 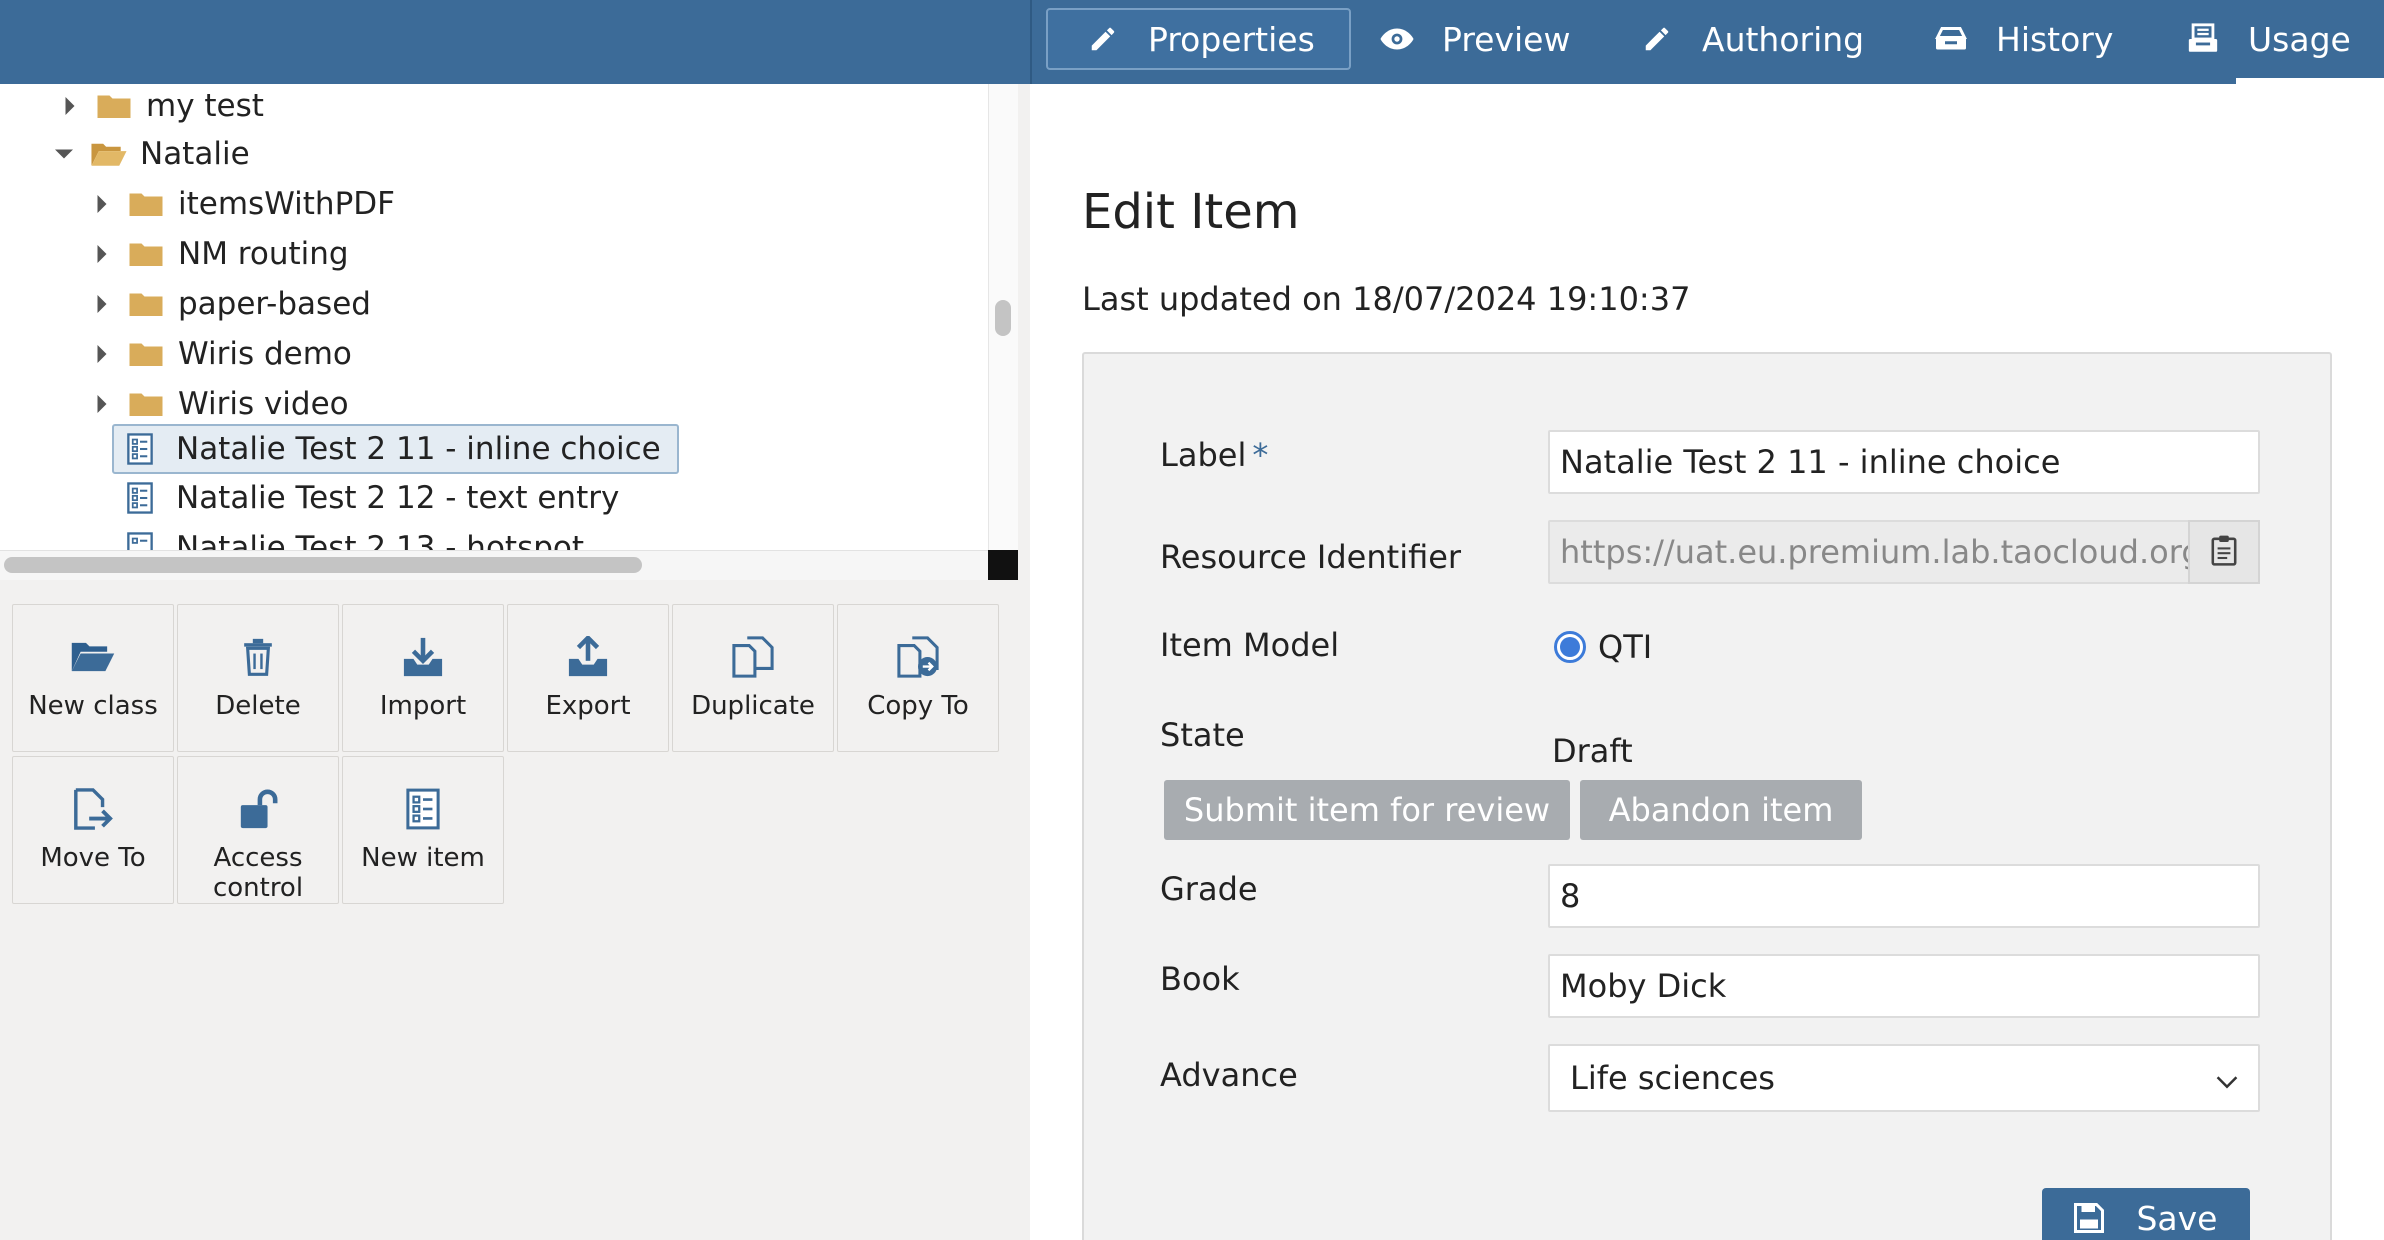 What do you see at coordinates (1904, 1078) in the screenshot?
I see `advance-select: Life sciences` at bounding box center [1904, 1078].